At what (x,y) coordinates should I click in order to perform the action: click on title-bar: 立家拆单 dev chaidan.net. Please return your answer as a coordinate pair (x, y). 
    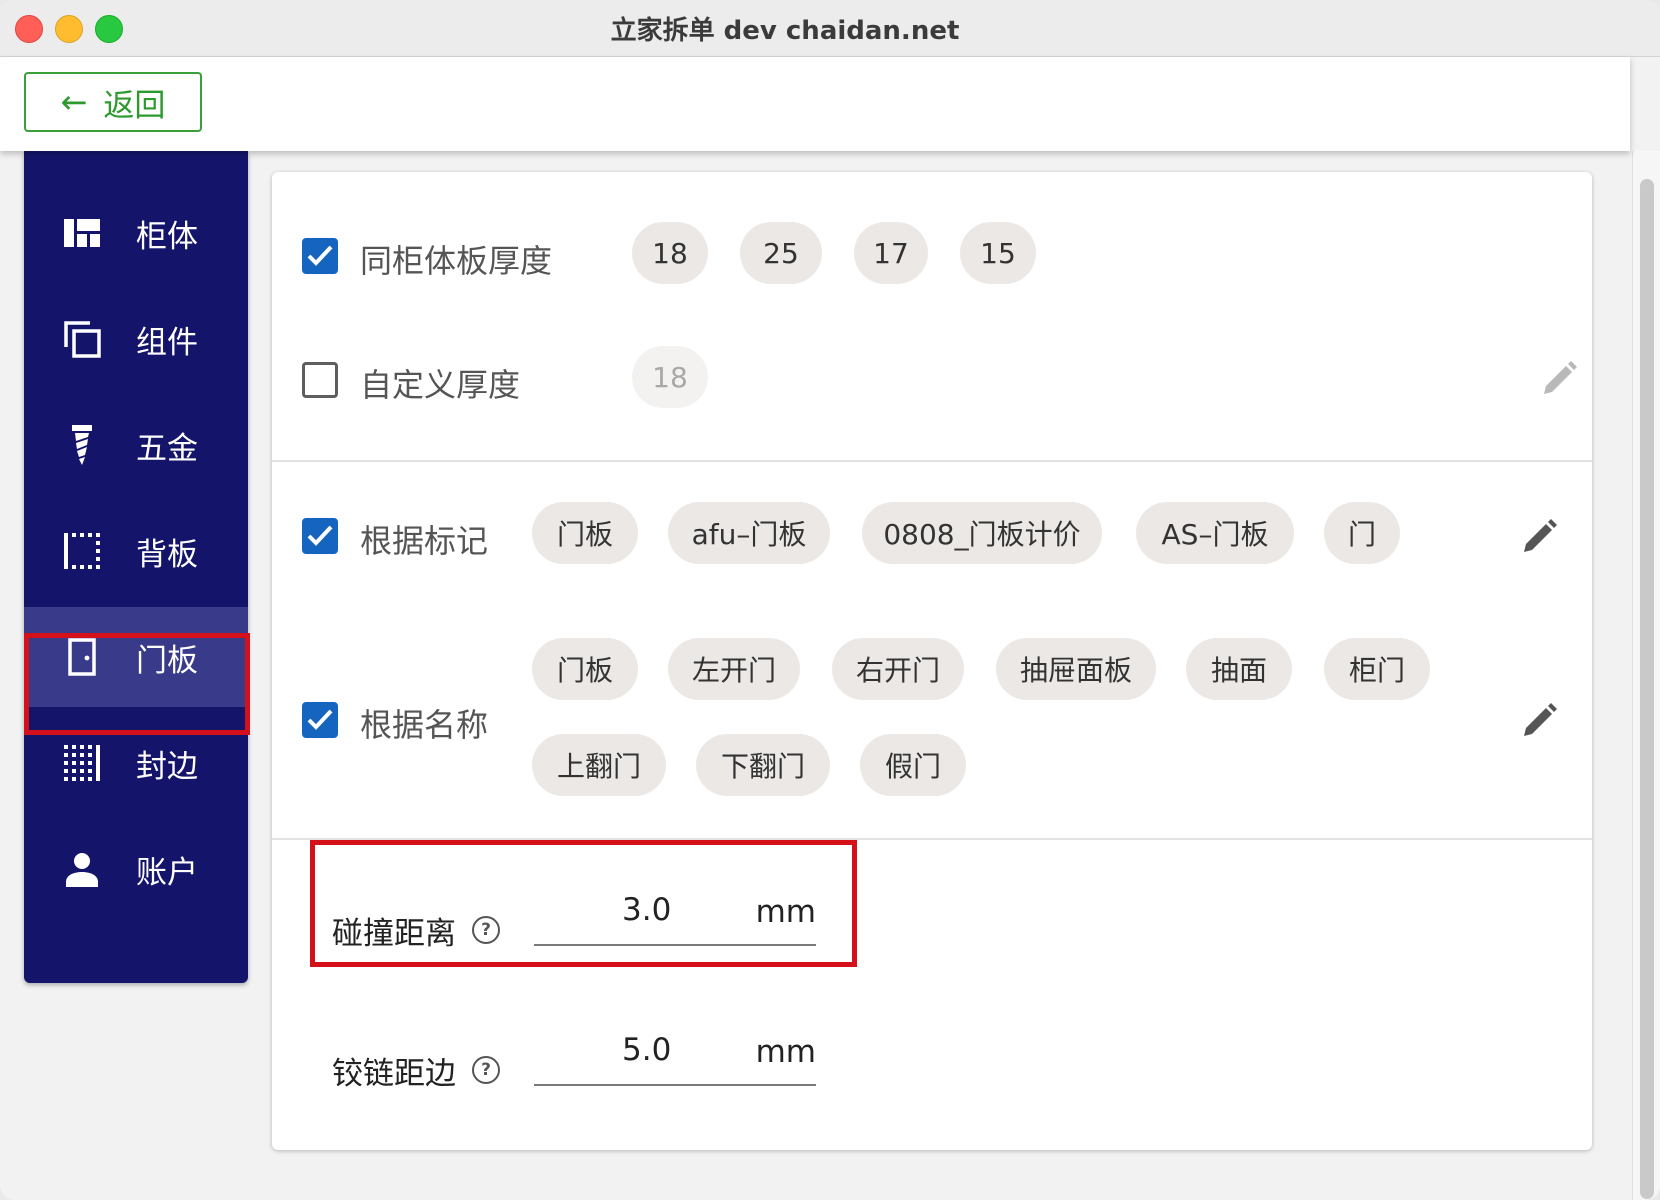
    Looking at the image, I should click on (830, 28).